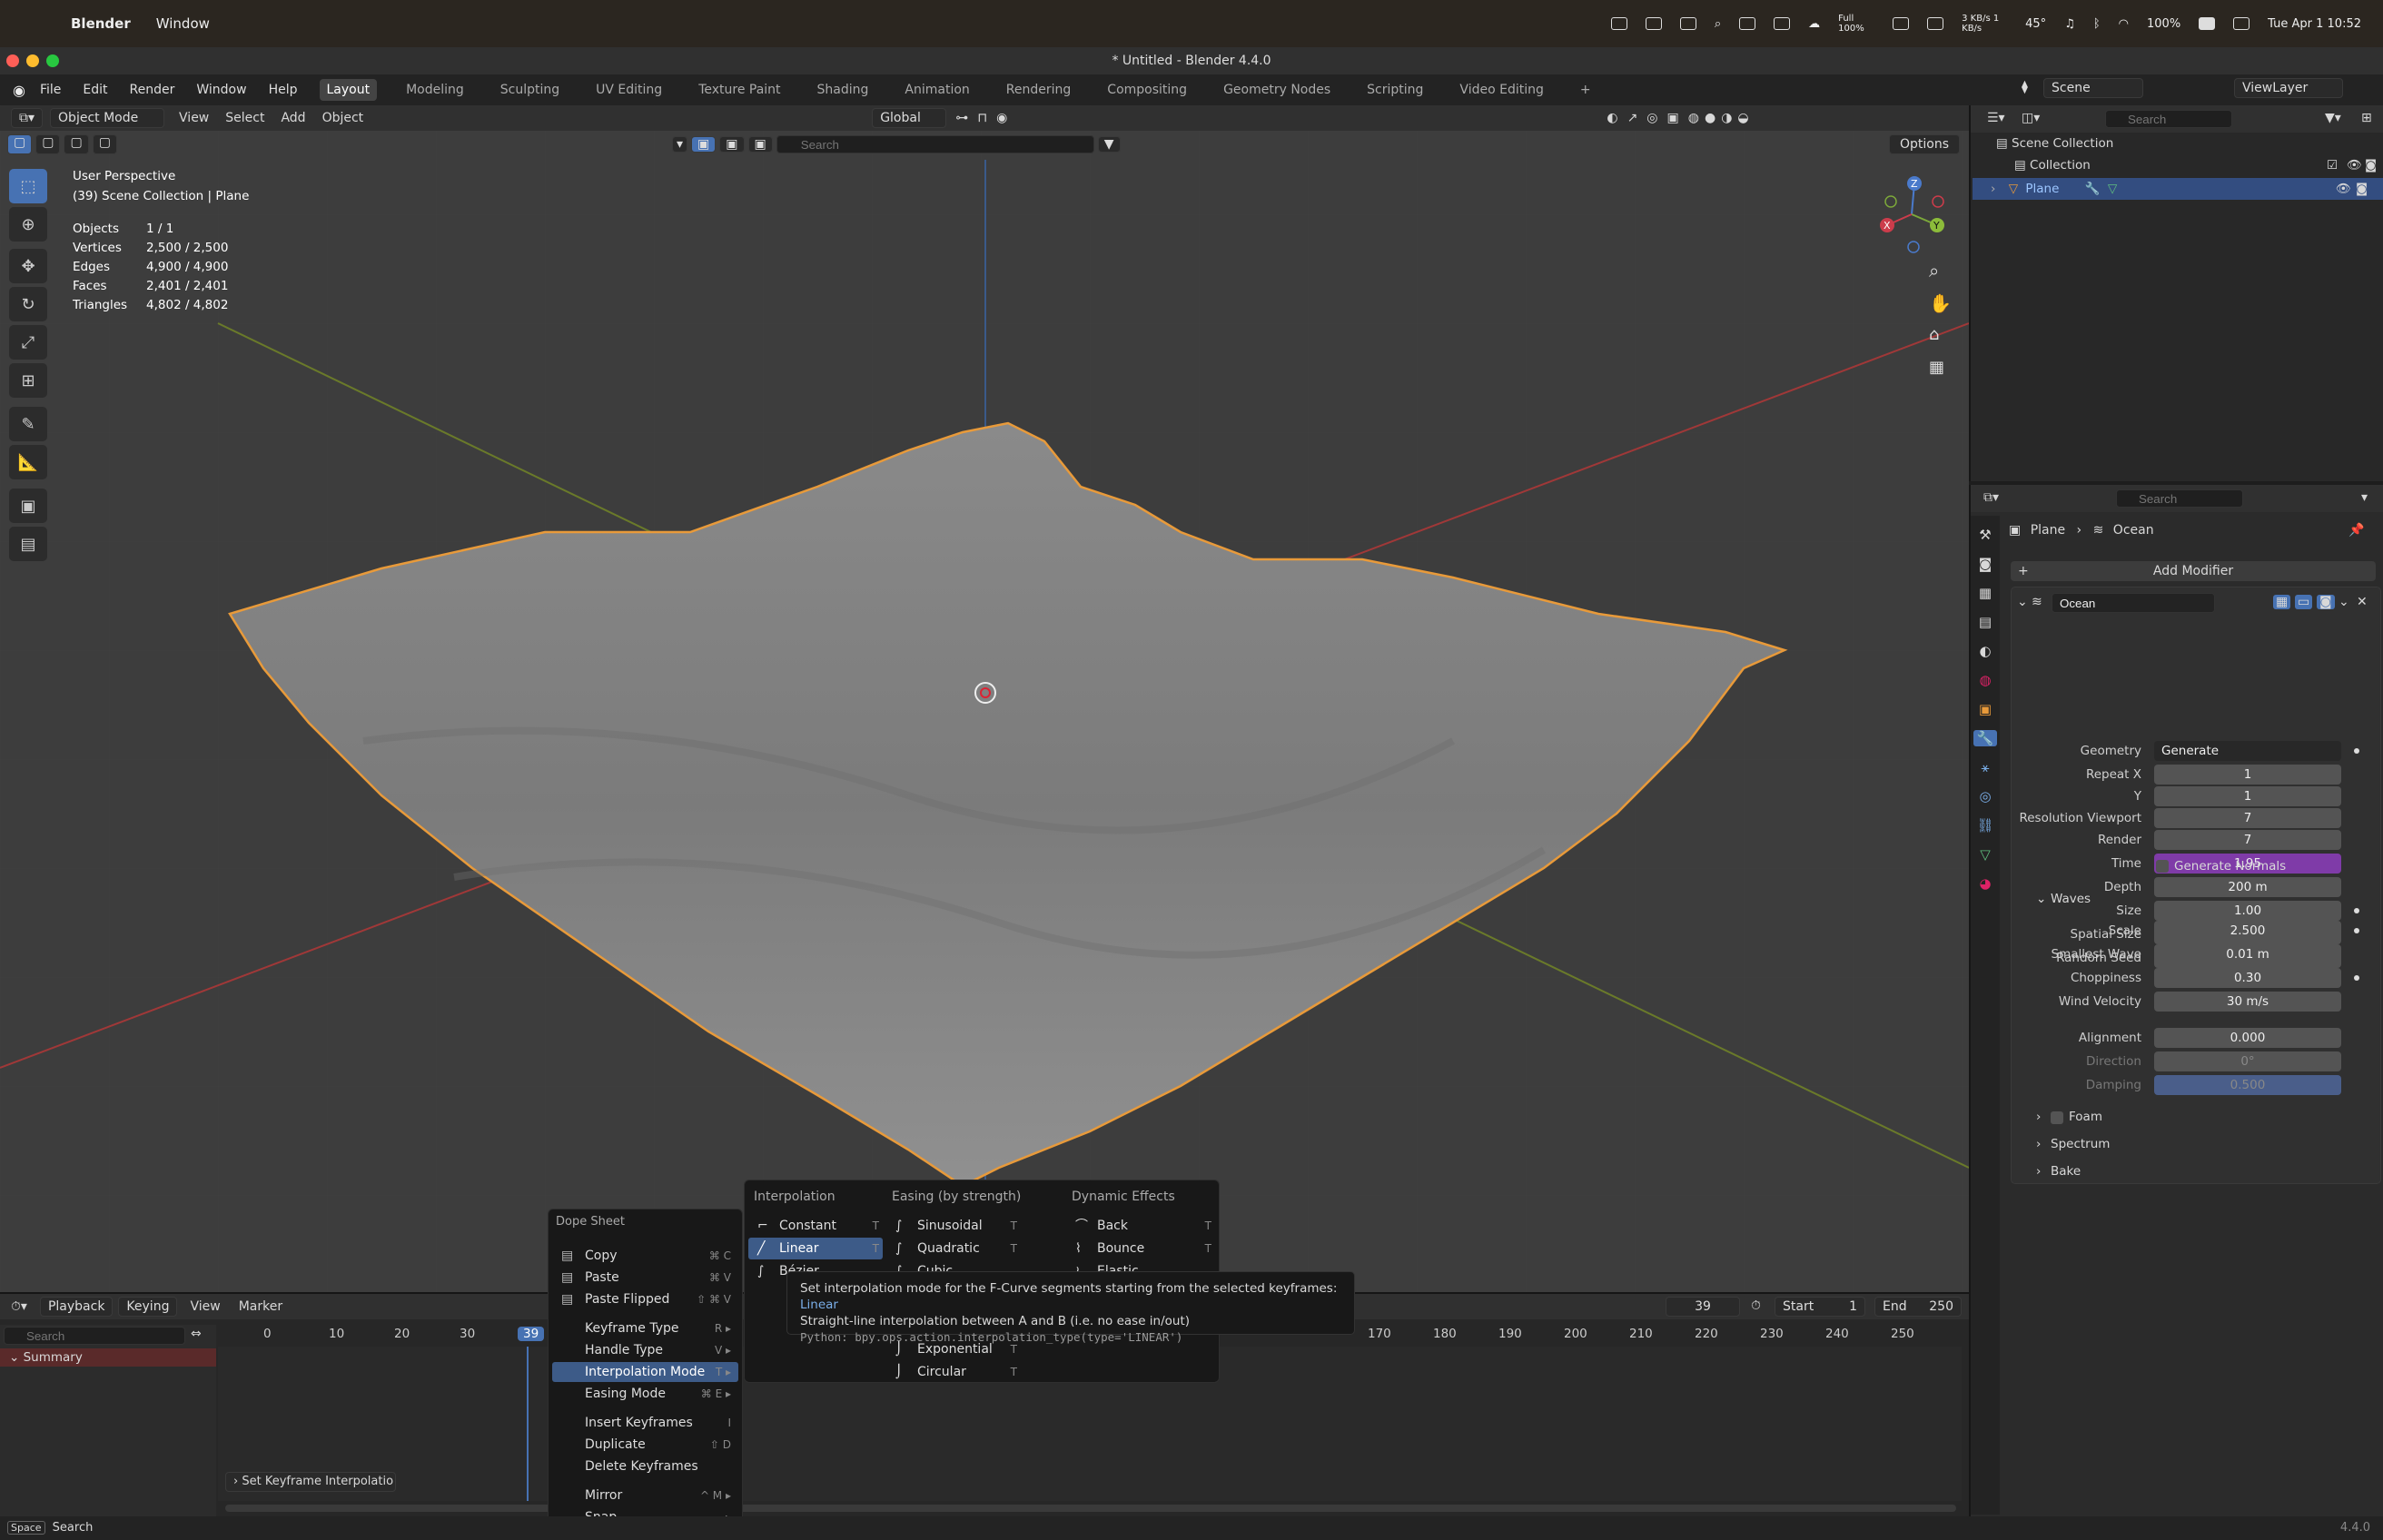 The image size is (2383, 1540). I want to click on wifi-icon: ◠, so click(2124, 24).